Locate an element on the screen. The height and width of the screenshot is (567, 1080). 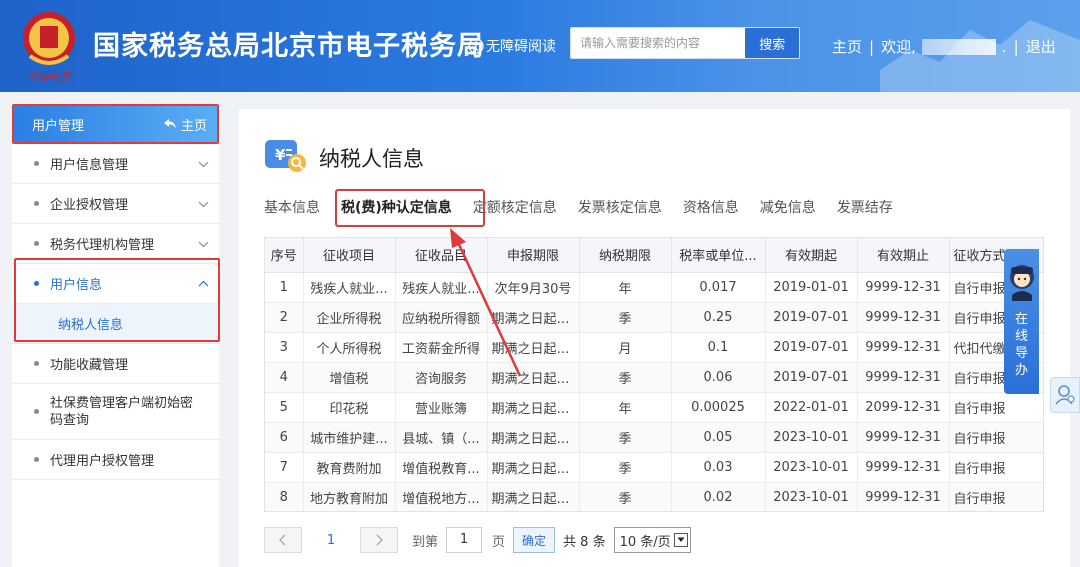
table-cell: 自行申报 is located at coordinates (996, 467).